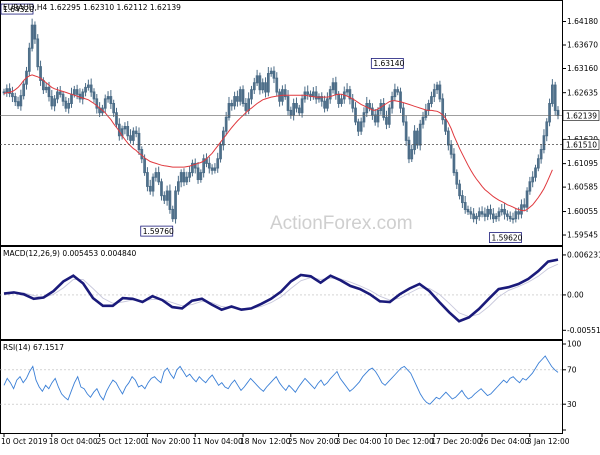 The height and width of the screenshot is (455, 600). Describe the element at coordinates (582, 211) in the screenshot. I see `price-tick-label: 1.60055` at that location.